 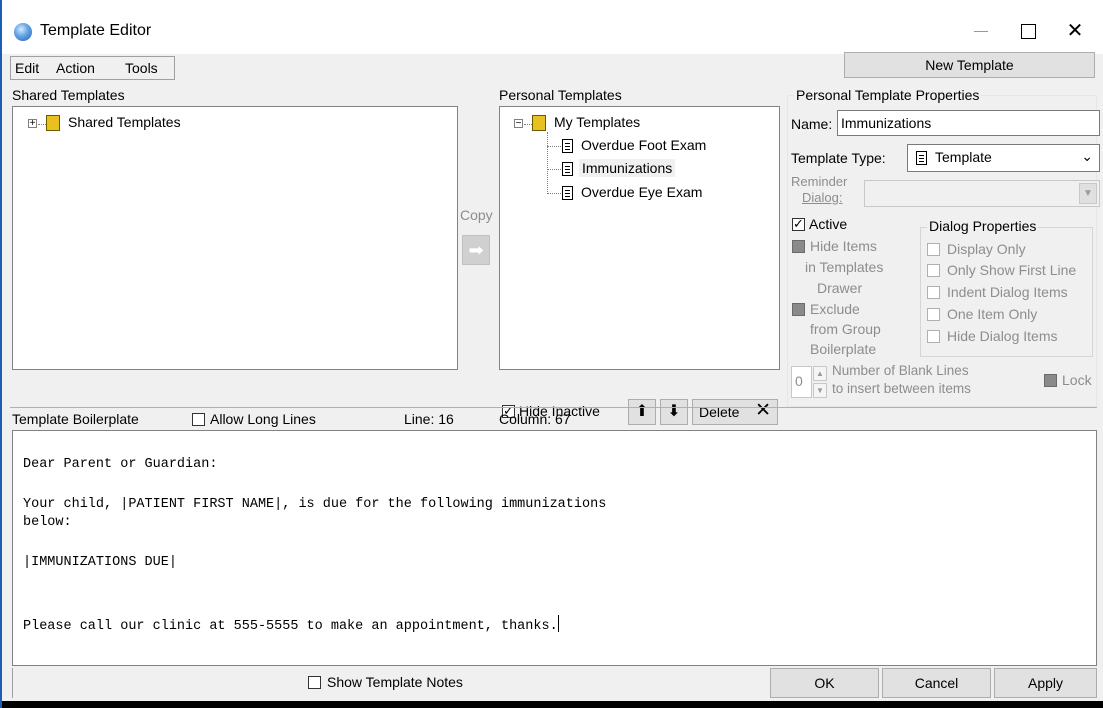 What do you see at coordinates (986, 249) in the screenshot?
I see `display-only-label: Display Only` at bounding box center [986, 249].